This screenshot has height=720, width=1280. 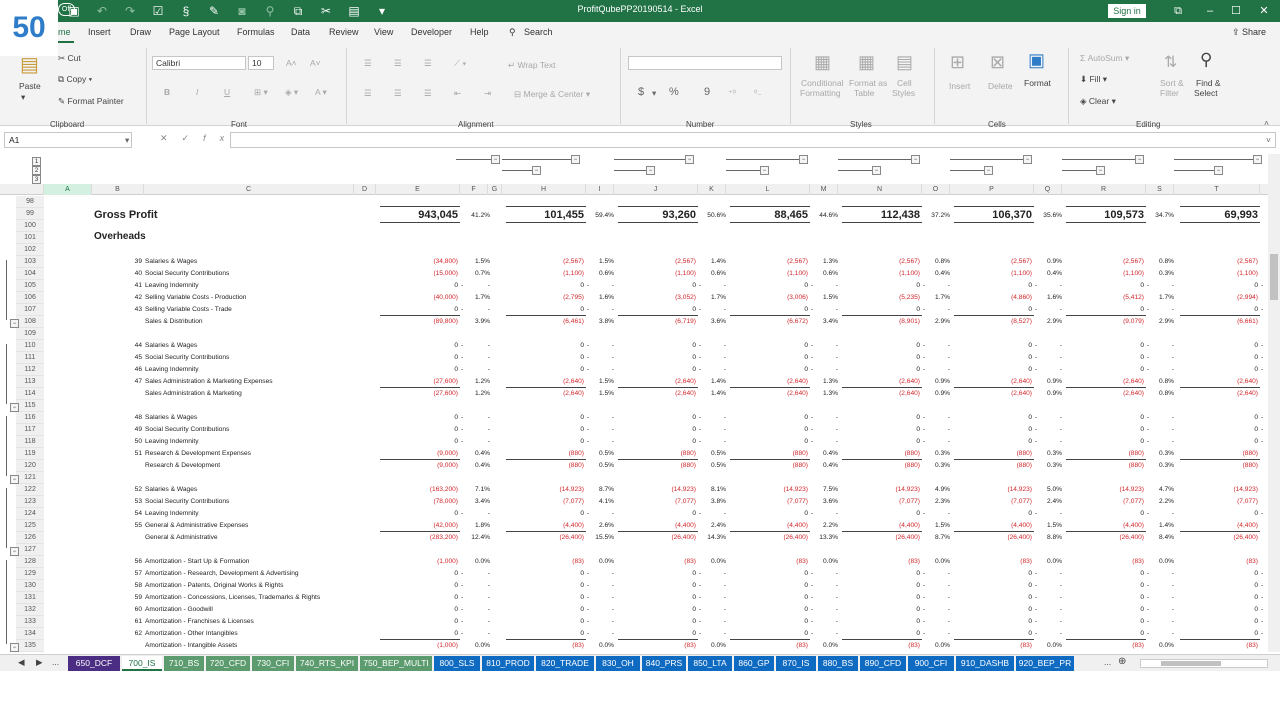 What do you see at coordinates (30, 430) in the screenshot?
I see `row-header: 117` at bounding box center [30, 430].